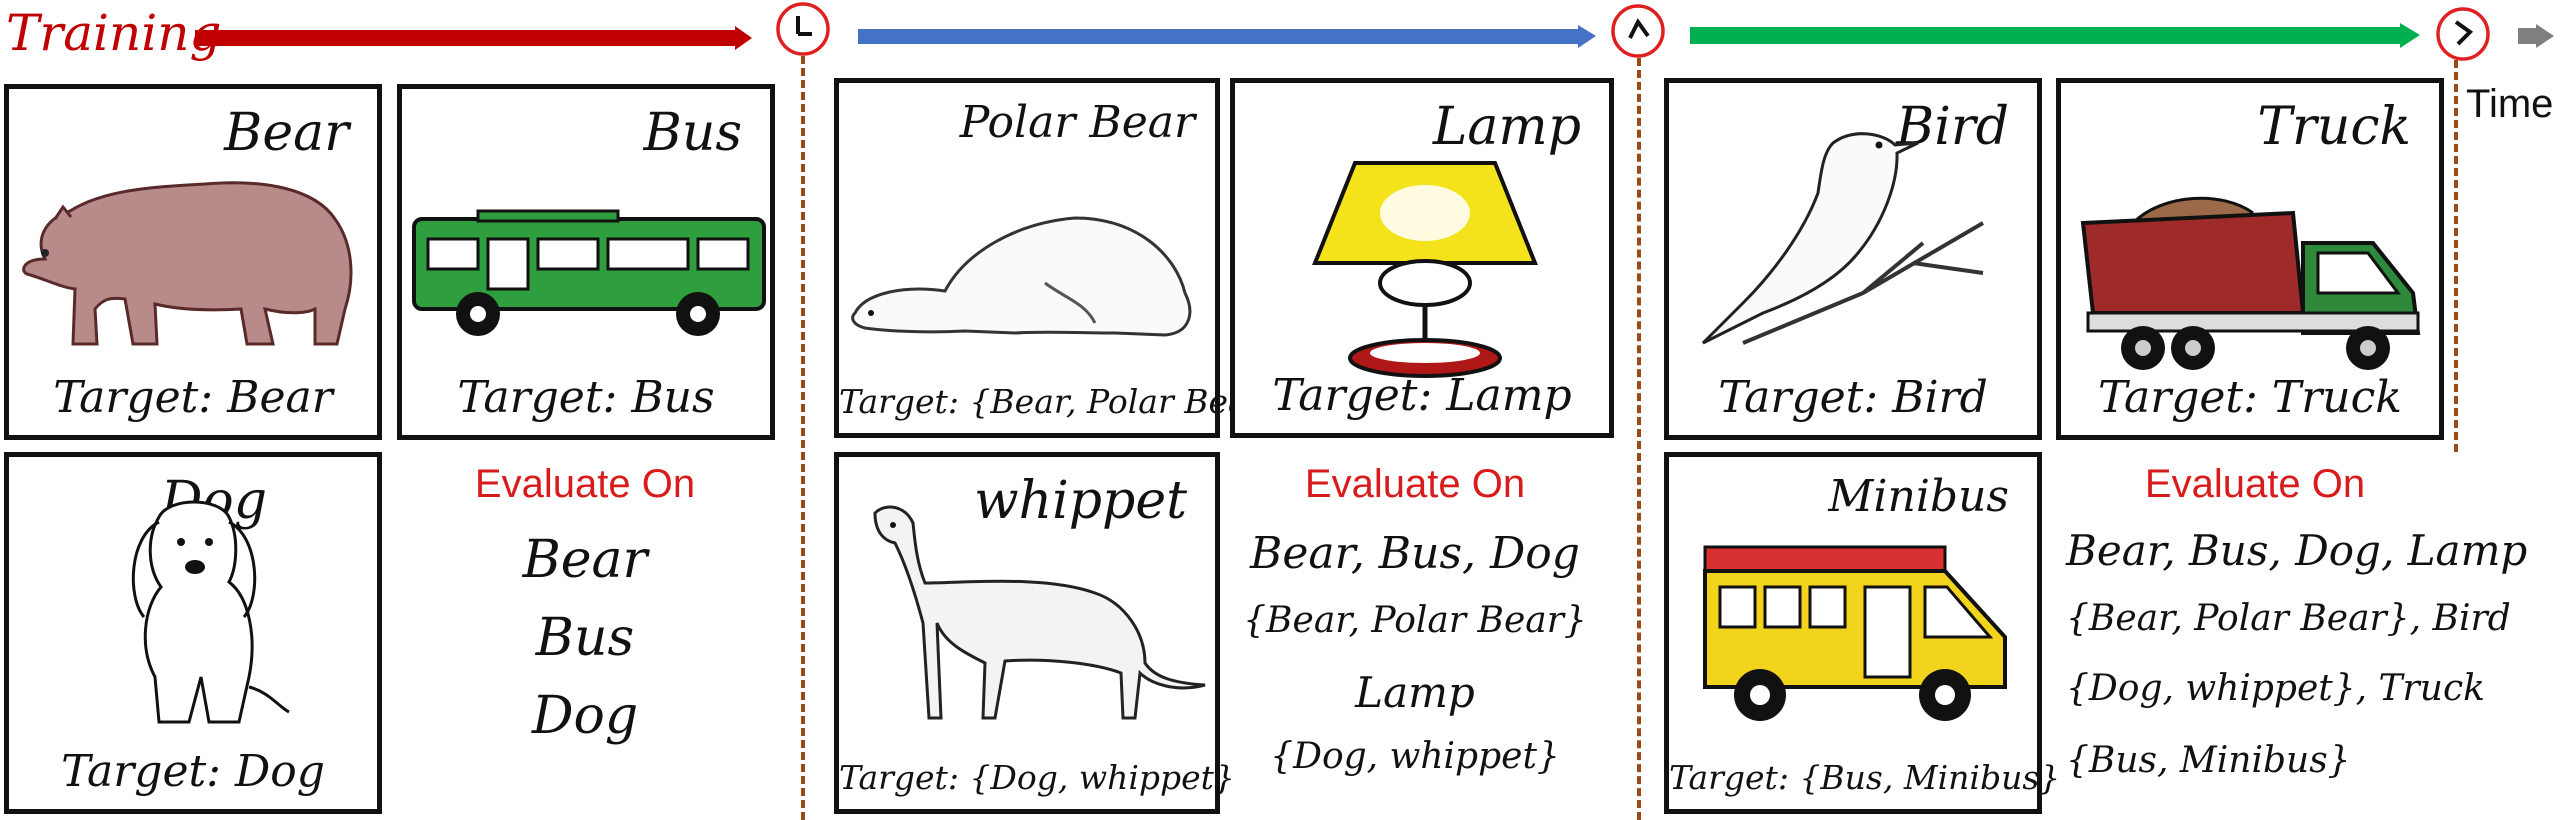 The height and width of the screenshot is (820, 2564). Describe the element at coordinates (1062, 401) in the screenshot. I see `card-target: Target: {Bear, Polar Bear}` at that location.